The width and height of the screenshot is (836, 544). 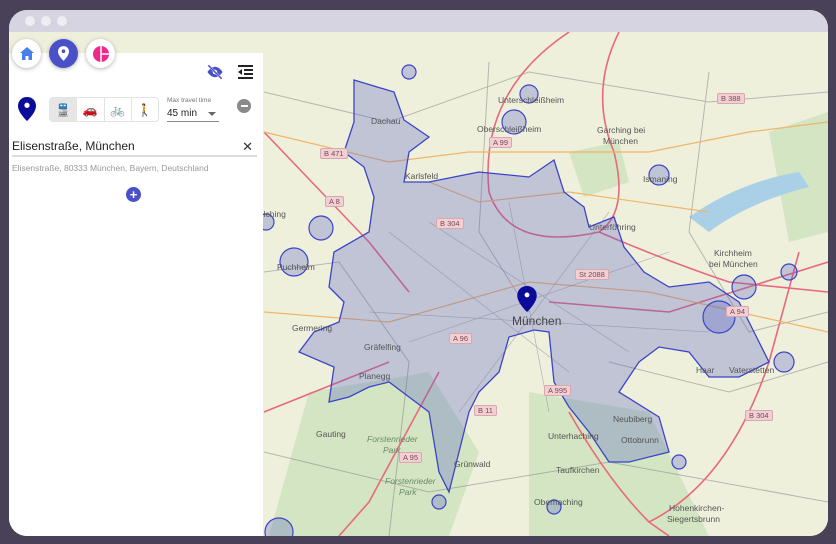 I want to click on mode-bike-button: 🚲, so click(x=118, y=109).